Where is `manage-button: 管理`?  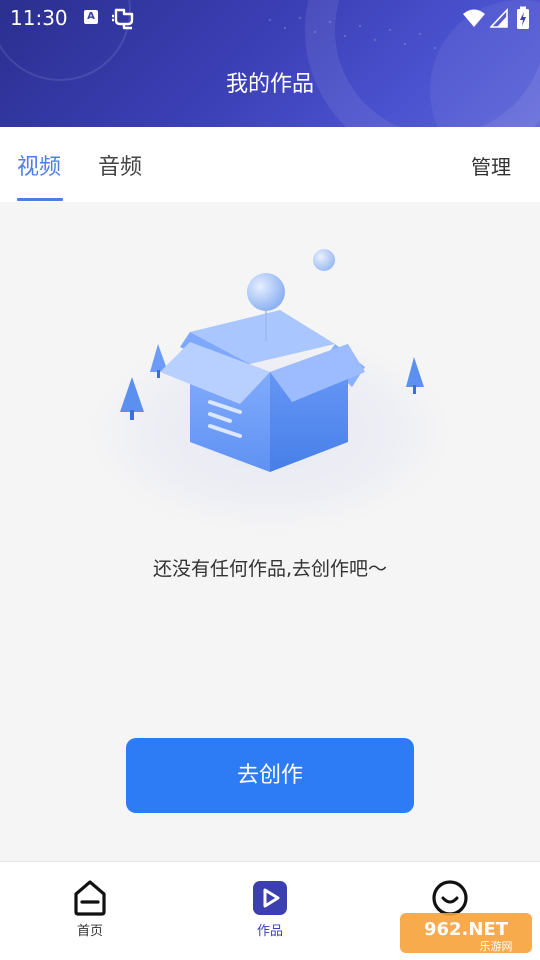
manage-button: 管理 is located at coordinates (491, 165).